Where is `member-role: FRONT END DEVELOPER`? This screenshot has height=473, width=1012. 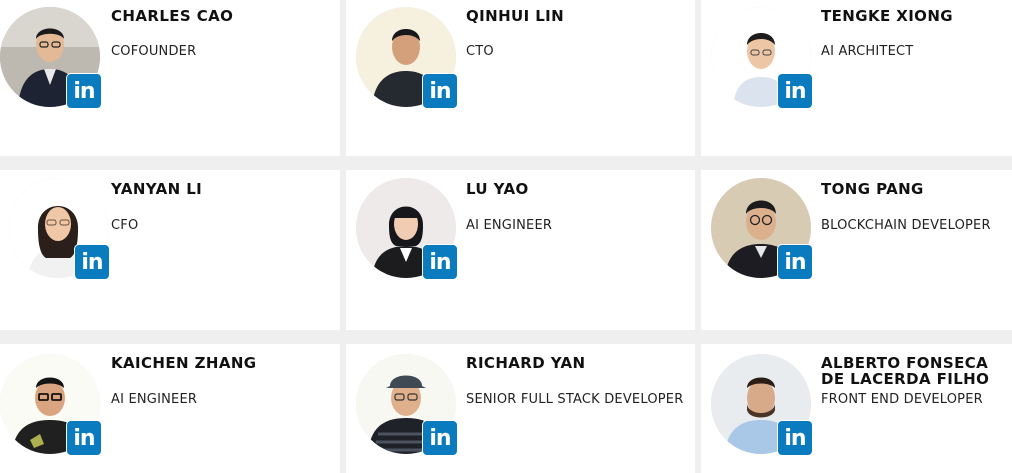 member-role: FRONT END DEVELOPER is located at coordinates (902, 399).